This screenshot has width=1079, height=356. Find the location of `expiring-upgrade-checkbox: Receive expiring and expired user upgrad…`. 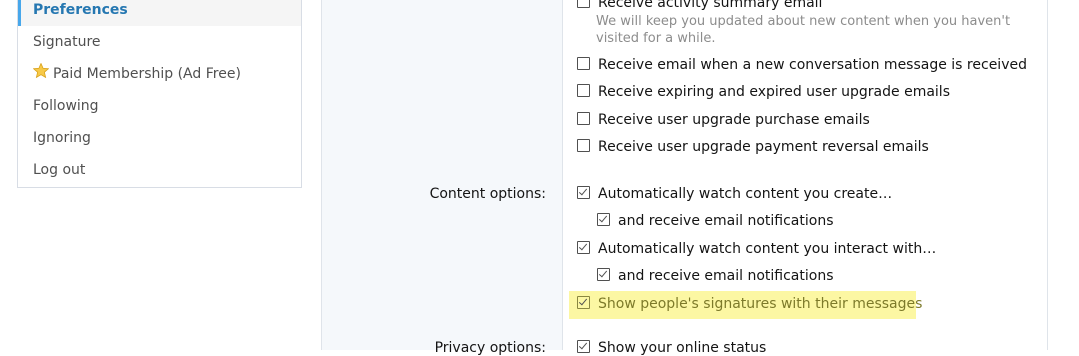

expiring-upgrade-checkbox: Receive expiring and expired user upgrad… is located at coordinates (763, 92).